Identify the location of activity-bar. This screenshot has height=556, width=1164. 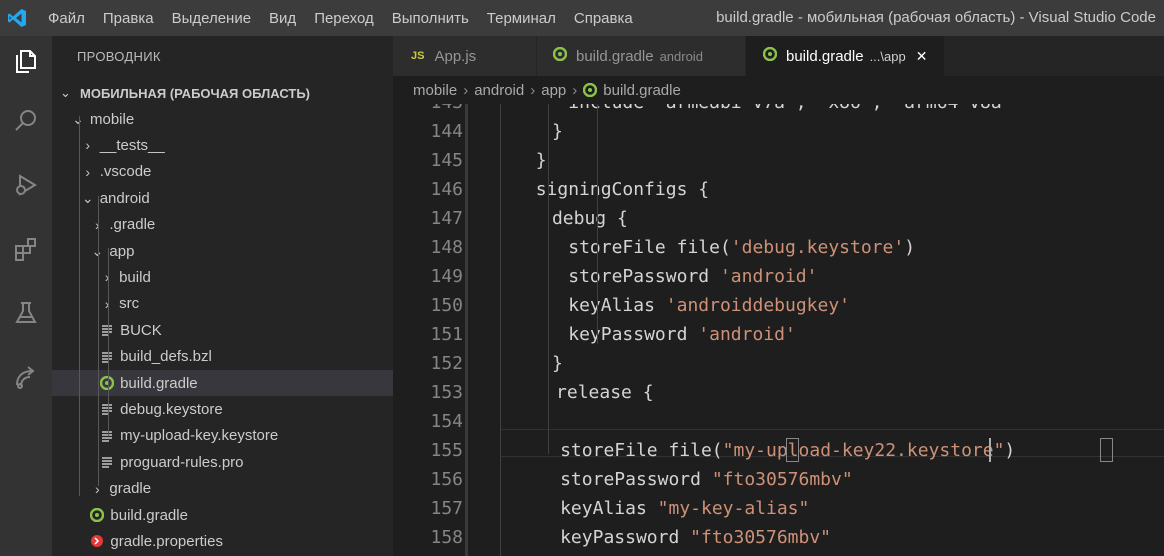
(26, 296).